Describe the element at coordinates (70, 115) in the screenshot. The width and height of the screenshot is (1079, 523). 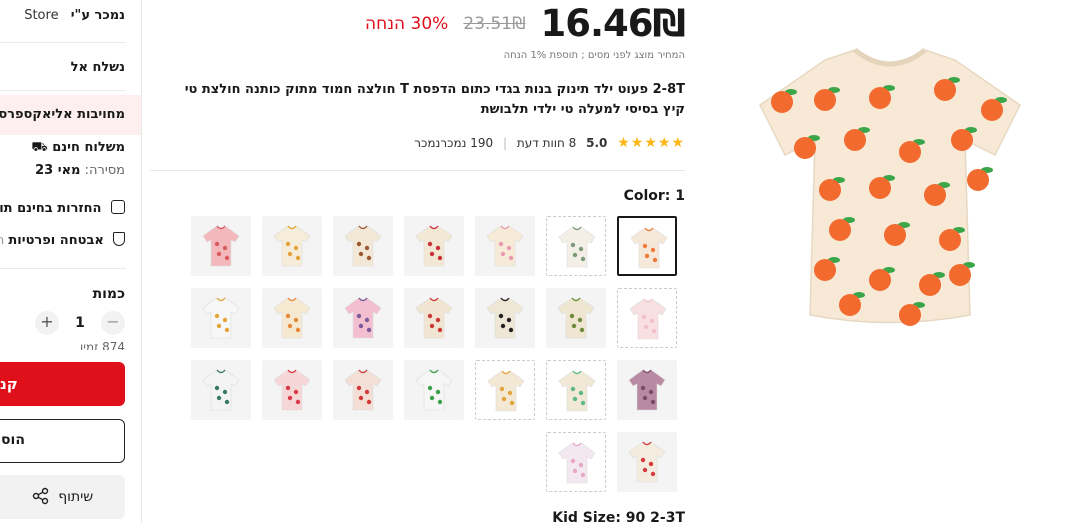
I see `aliexpress-commitment: מחויבות אליאקספרס` at that location.